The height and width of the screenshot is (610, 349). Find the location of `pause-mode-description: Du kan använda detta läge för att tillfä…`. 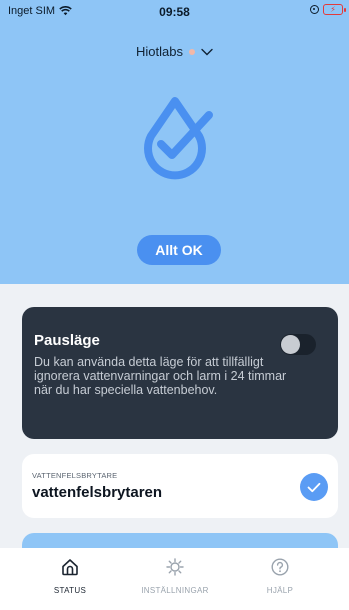

pause-mode-description: Du kan använda detta läge för att tillfä… is located at coordinates (160, 376).